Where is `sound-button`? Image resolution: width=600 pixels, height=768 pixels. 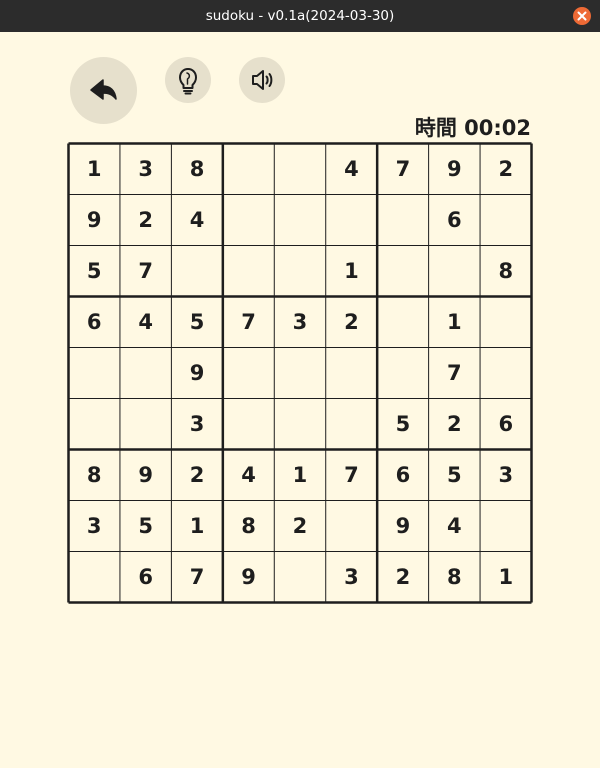
sound-button is located at coordinates (262, 80).